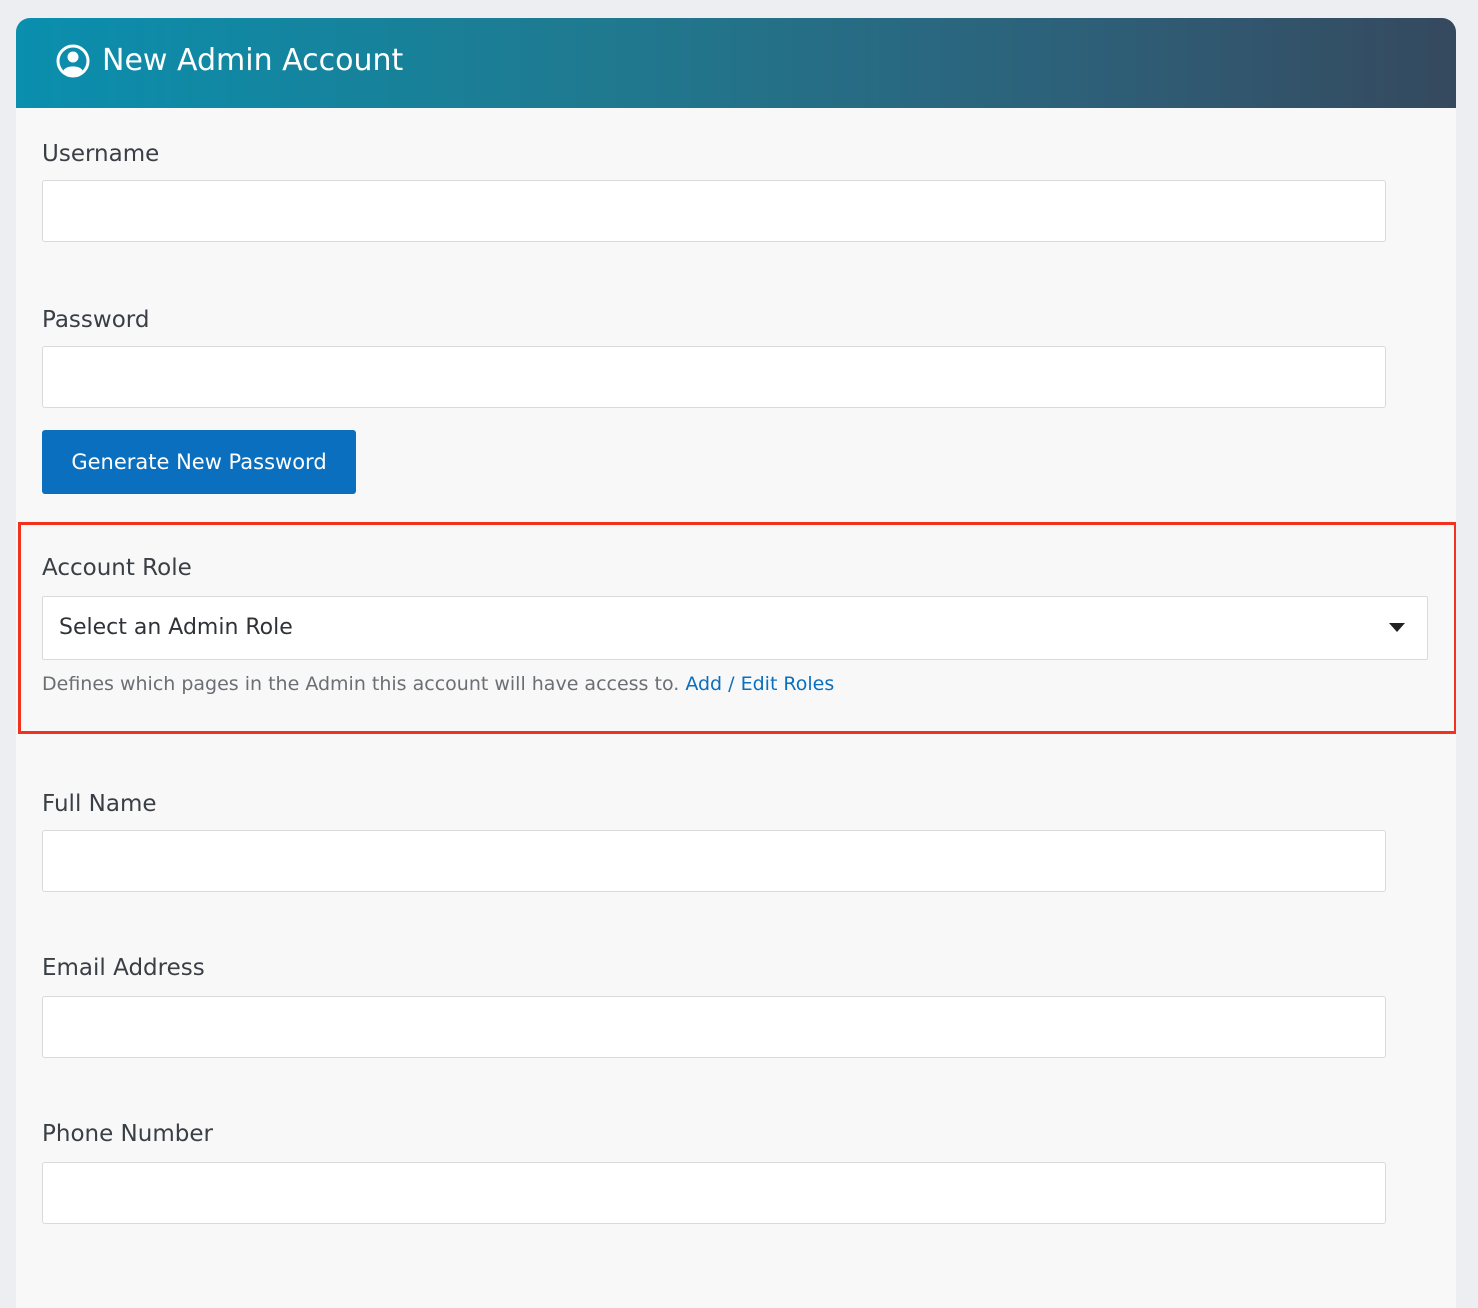  Describe the element at coordinates (176, 627) in the screenshot. I see `account-role-selected-value: Select an Admin Role` at that location.